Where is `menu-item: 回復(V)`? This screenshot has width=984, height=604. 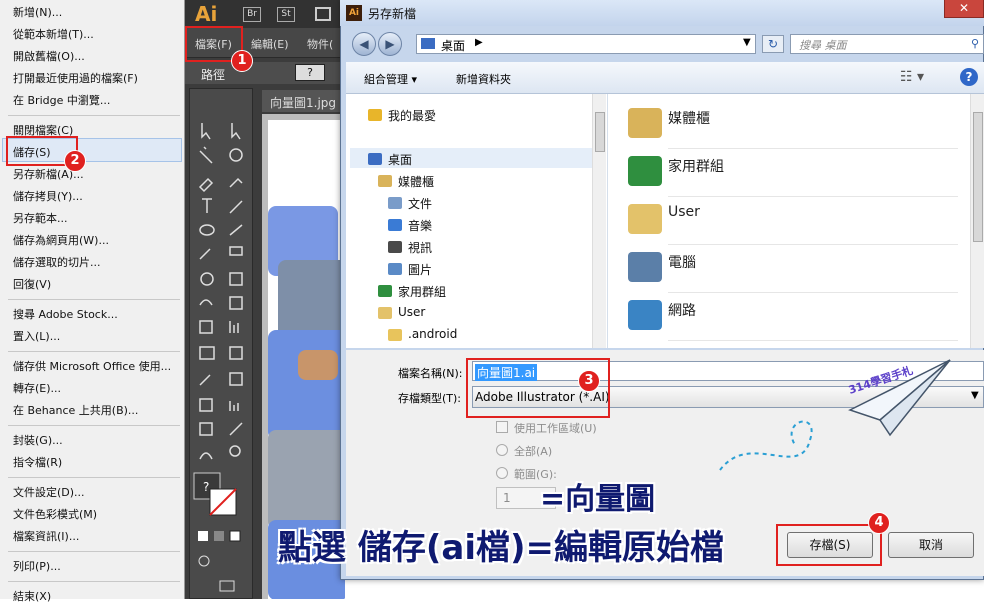
menu-item: 回復(V) is located at coordinates (32, 284).